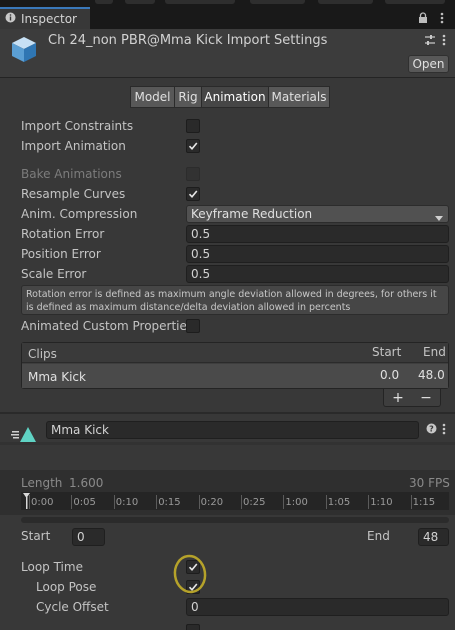 This screenshot has width=455, height=630. I want to click on timeline-tick-label: 0:10, so click(127, 502).